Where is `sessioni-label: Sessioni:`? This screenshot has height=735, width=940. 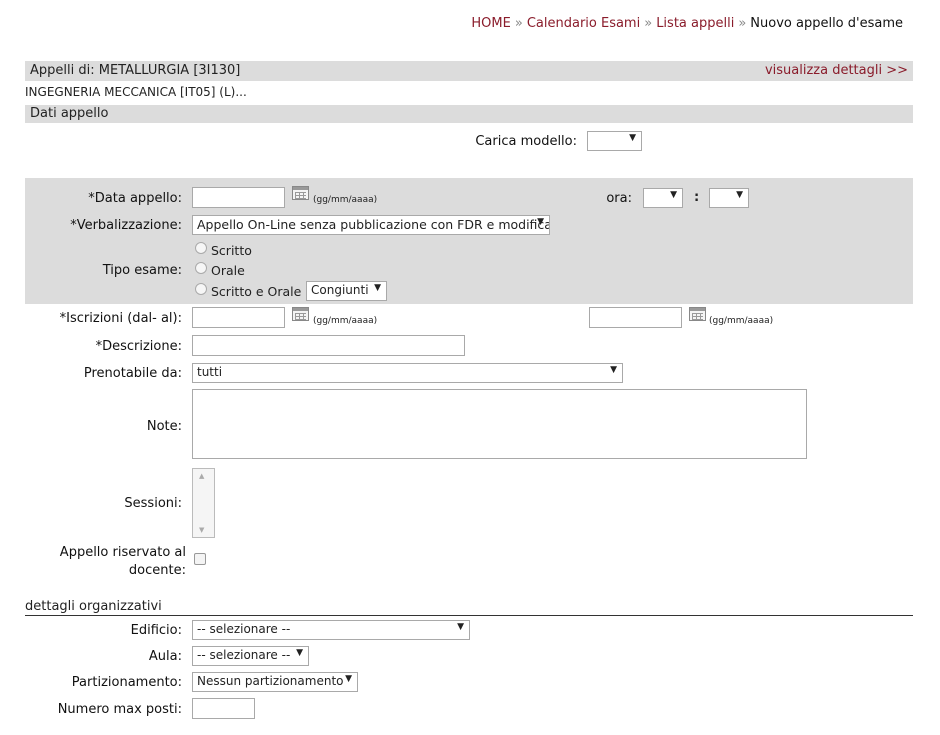
sessioni-label: Sessioni: is located at coordinates (153, 503).